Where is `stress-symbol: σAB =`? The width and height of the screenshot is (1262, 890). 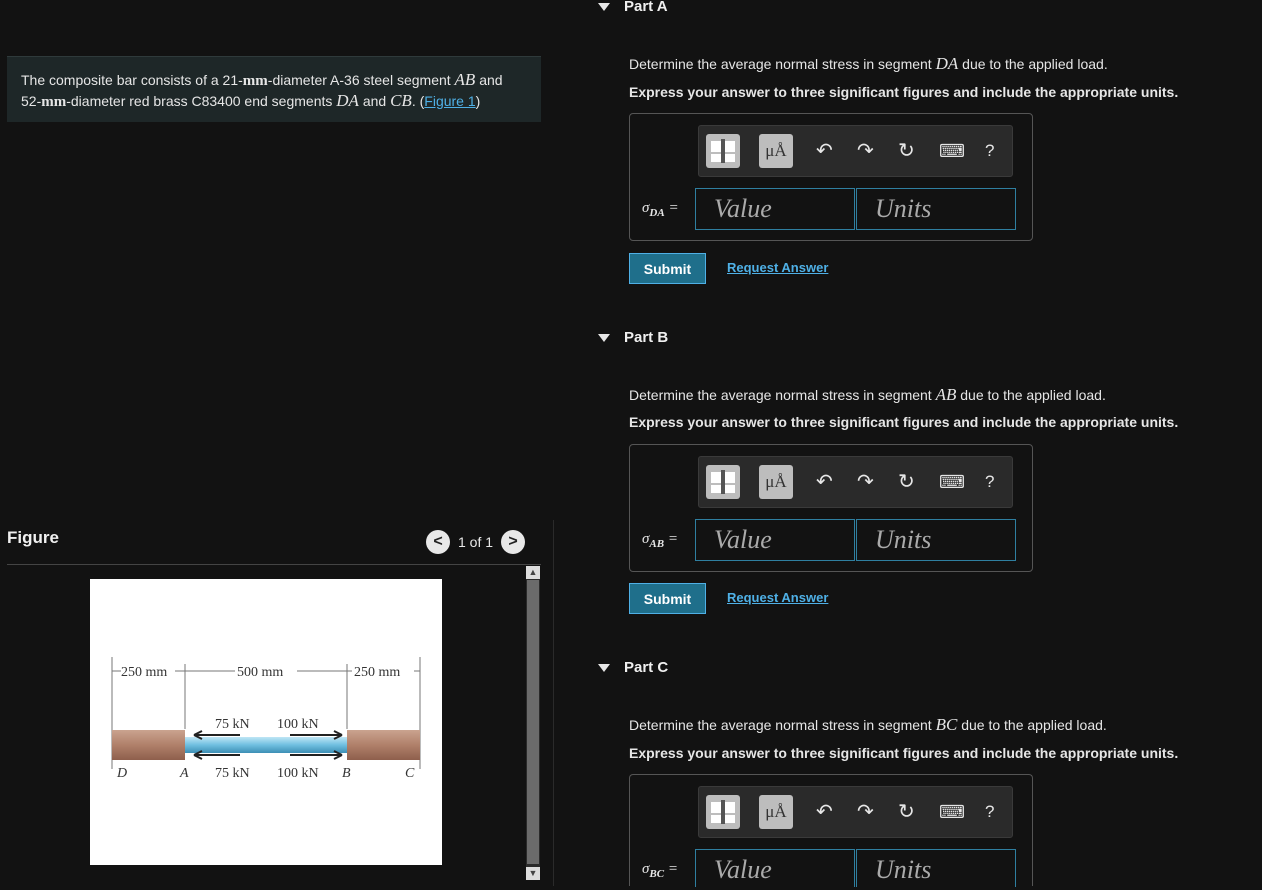
stress-symbol: σAB = is located at coordinates (660, 540).